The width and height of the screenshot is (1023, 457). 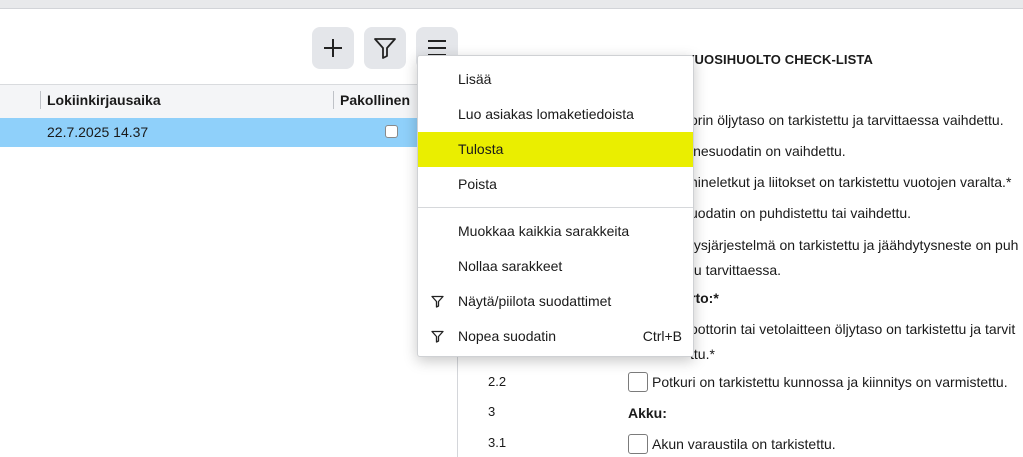 What do you see at coordinates (555, 184) in the screenshot?
I see `menu-item-delete: Poista` at bounding box center [555, 184].